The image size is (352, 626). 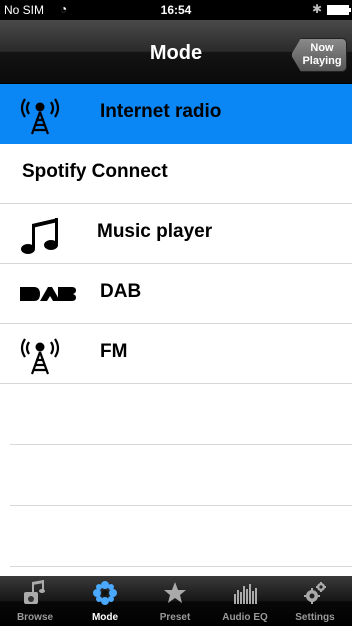 I want to click on tab-audio-eq: Audio EQ, so click(x=245, y=601).